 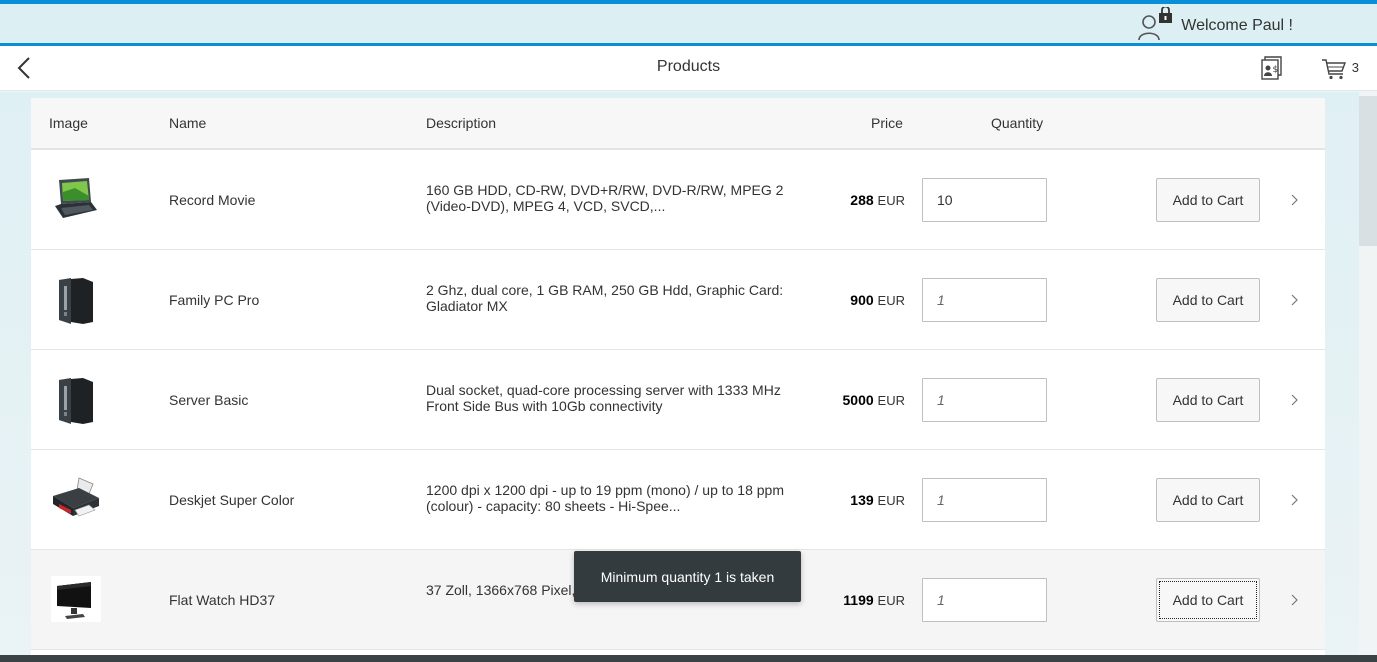 What do you see at coordinates (678, 124) in the screenshot?
I see `table-header: Image Name Description Price Quantity` at bounding box center [678, 124].